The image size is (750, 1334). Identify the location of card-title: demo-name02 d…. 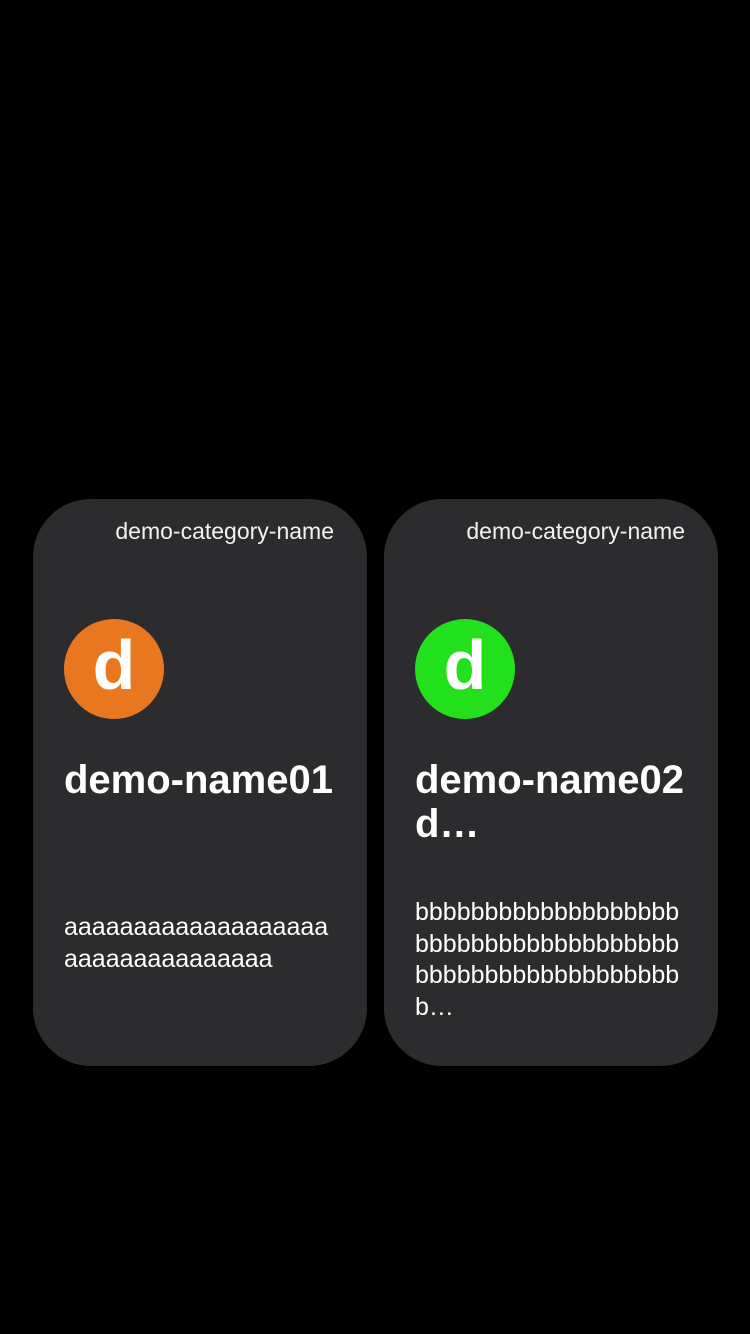
(549, 802).